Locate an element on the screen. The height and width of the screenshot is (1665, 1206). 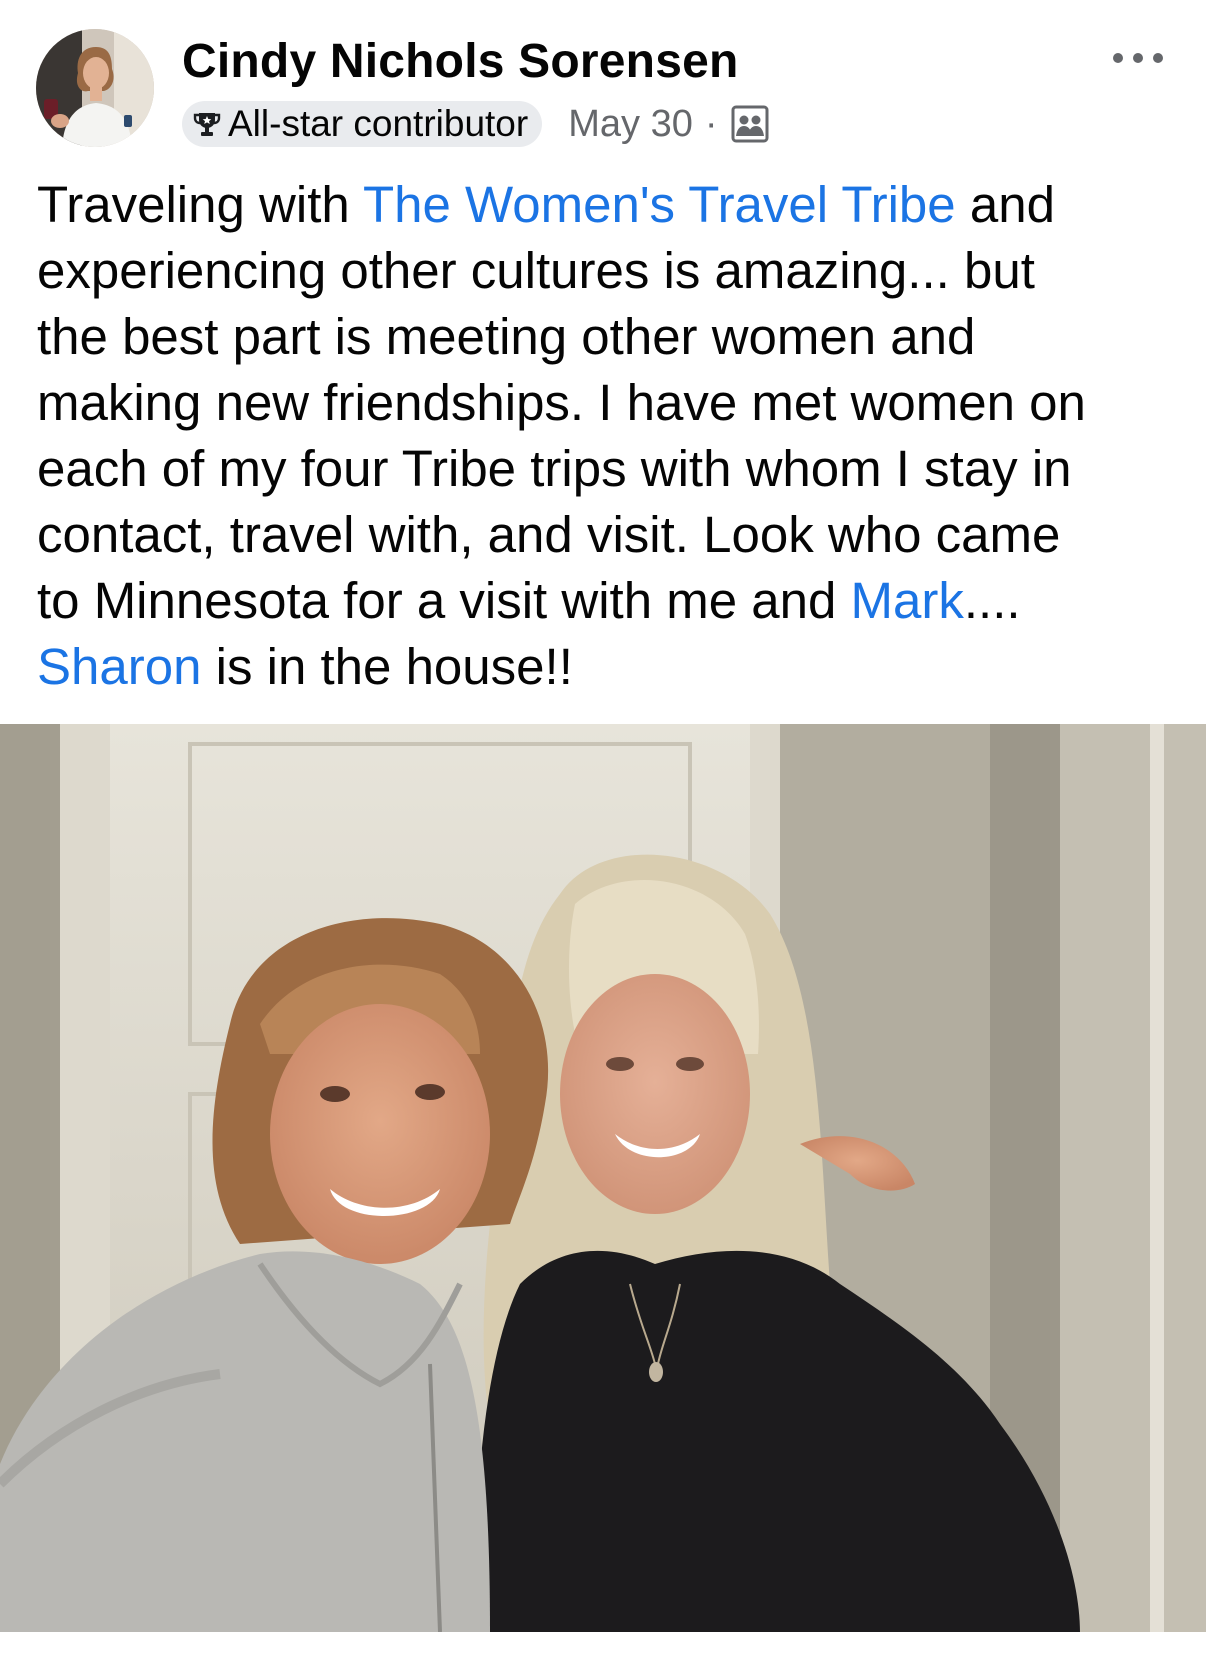
author-avatar is located at coordinates (95, 88).